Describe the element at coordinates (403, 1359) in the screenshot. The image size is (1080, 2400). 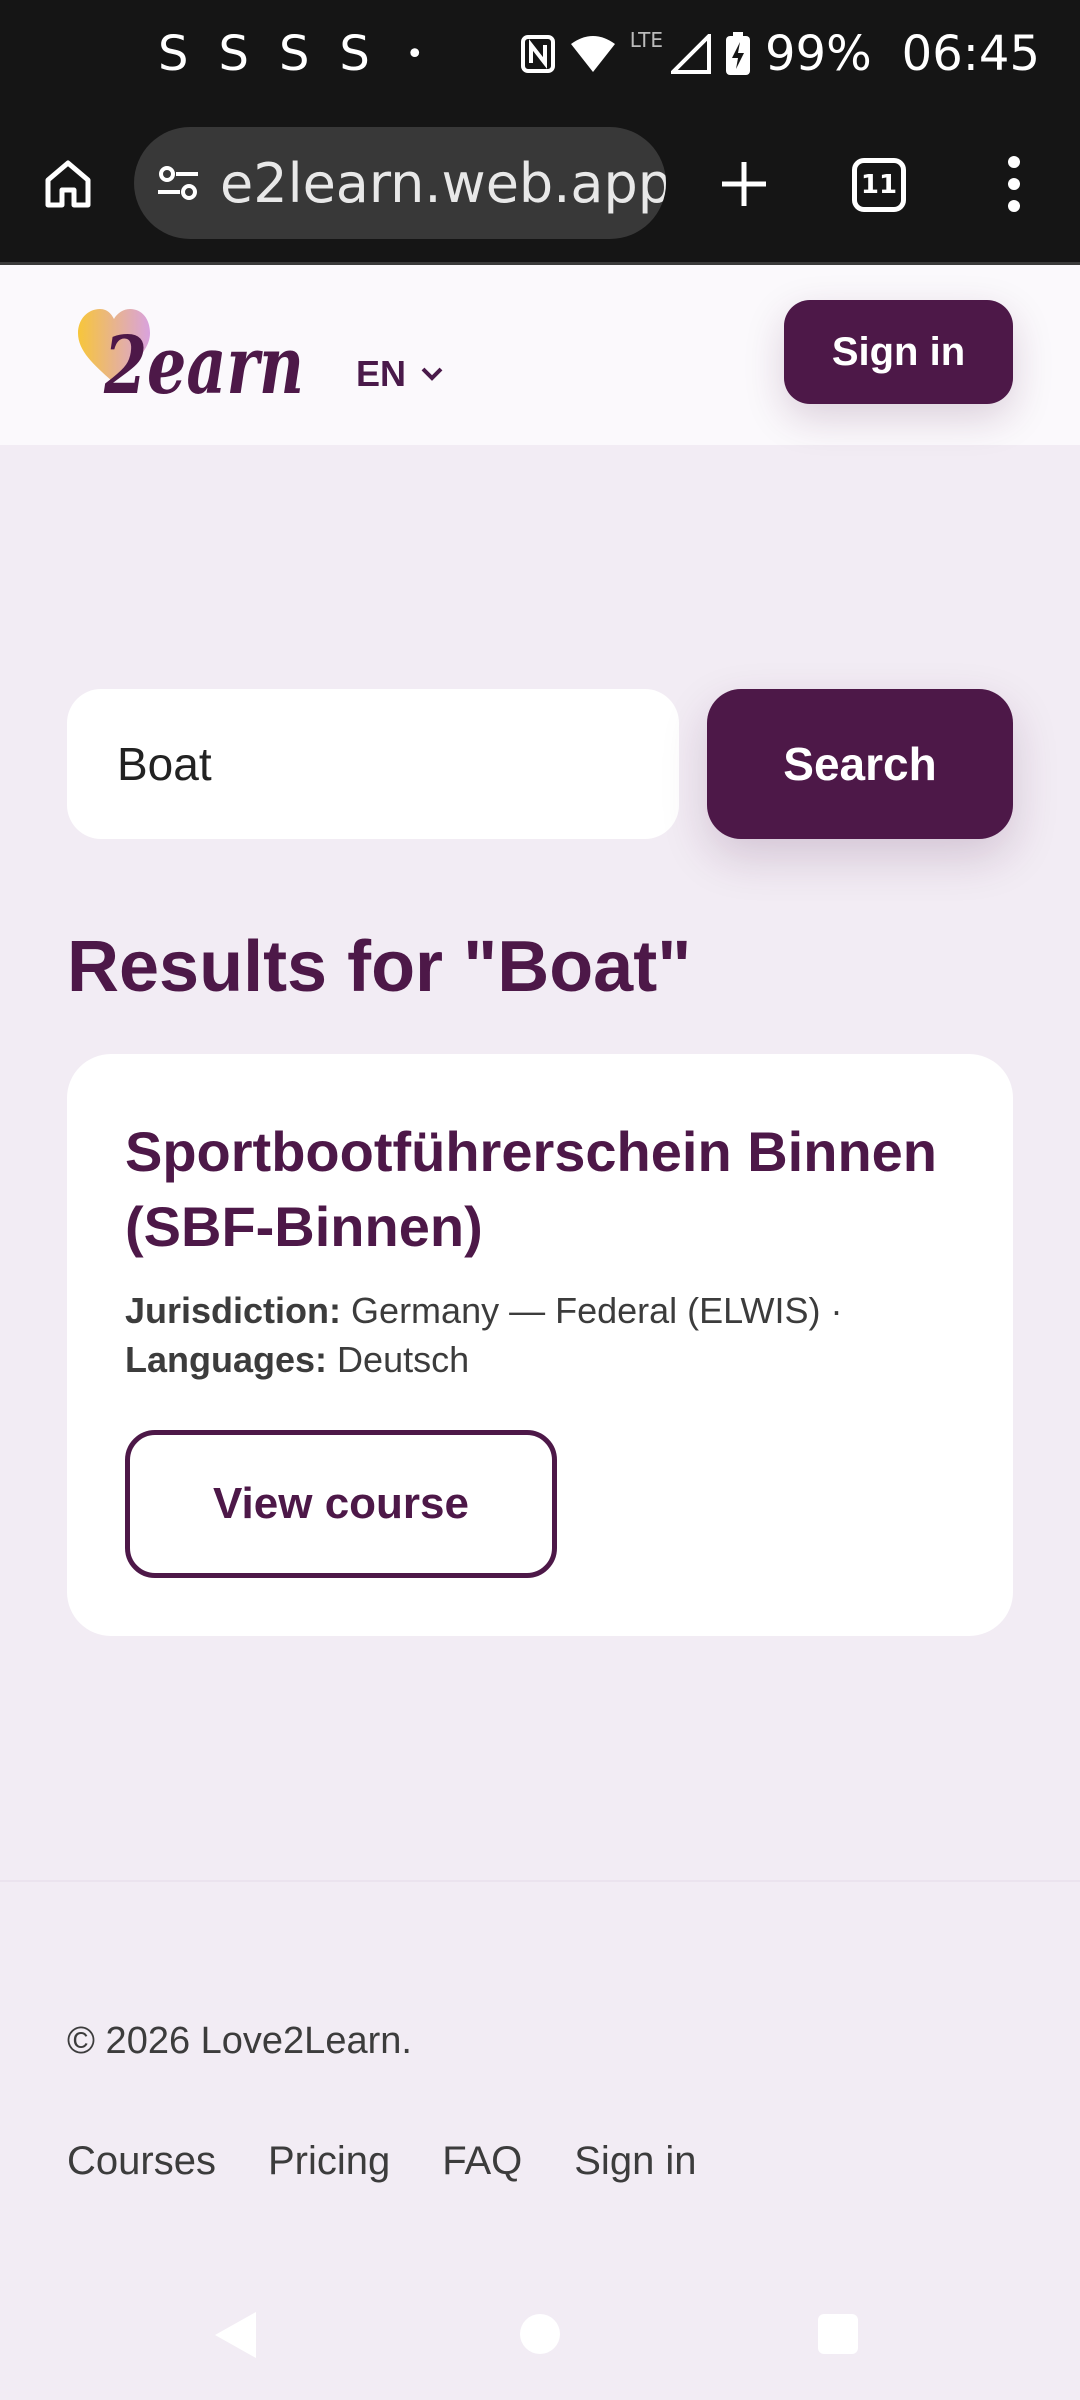
I see `languages-value: Deutsch` at that location.